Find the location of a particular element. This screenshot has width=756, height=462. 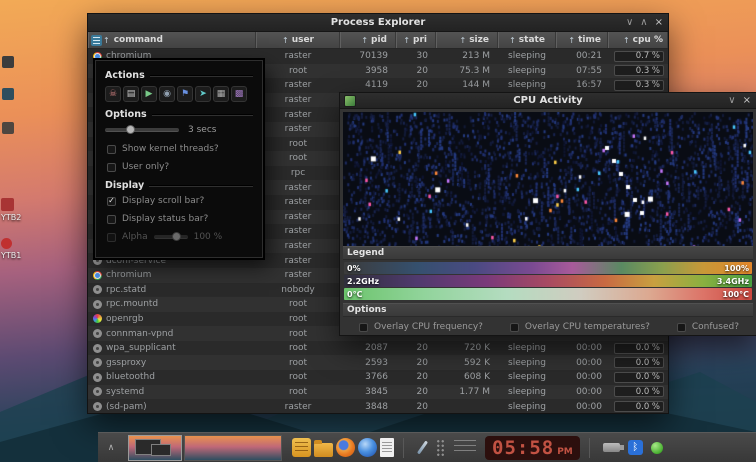

column-header-pri: ↑ pri is located at coordinates (416, 40).